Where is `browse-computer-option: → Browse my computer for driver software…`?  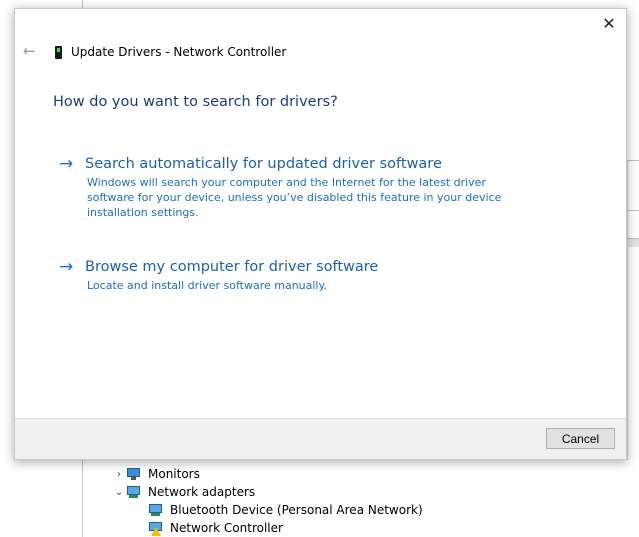 browse-computer-option: → Browse my computer for driver software… is located at coordinates (299, 275).